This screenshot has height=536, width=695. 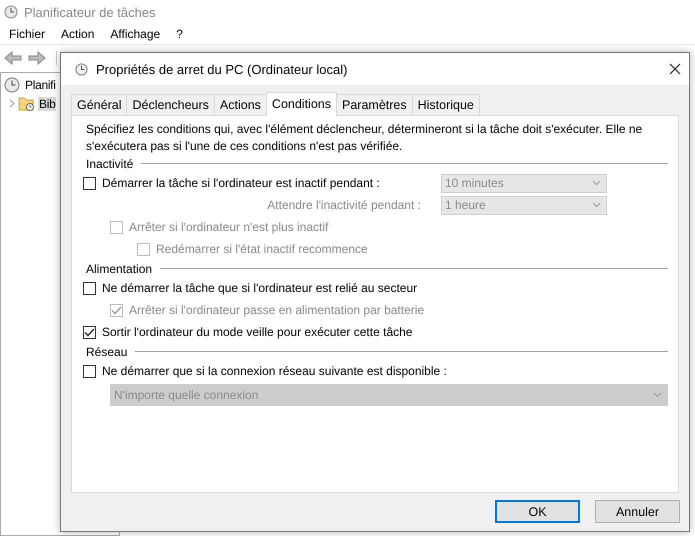 I want to click on tab: Général, so click(x=99, y=104).